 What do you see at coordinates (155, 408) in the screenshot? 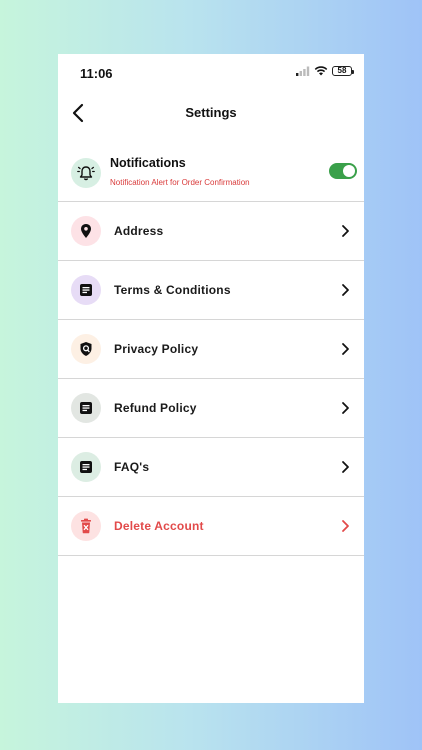
I see `refund-label: Refund Policy` at bounding box center [155, 408].